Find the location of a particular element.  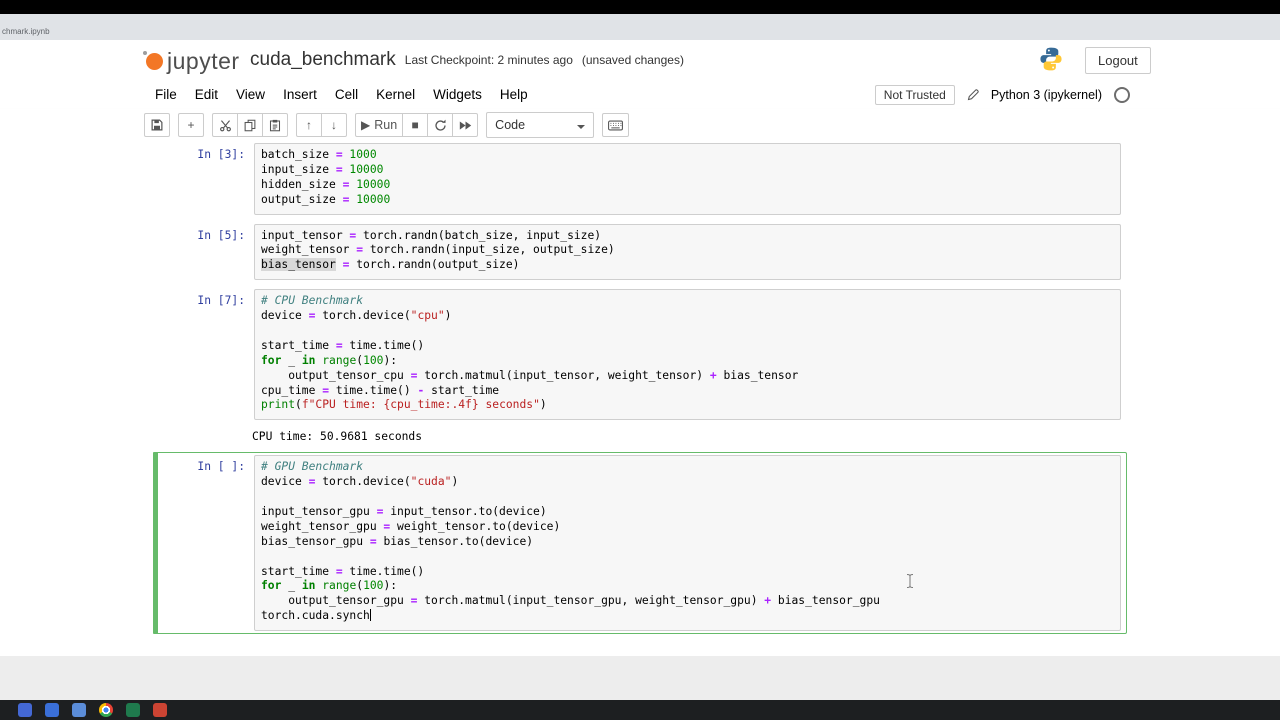

menu-insert: Insert is located at coordinates (300, 94).